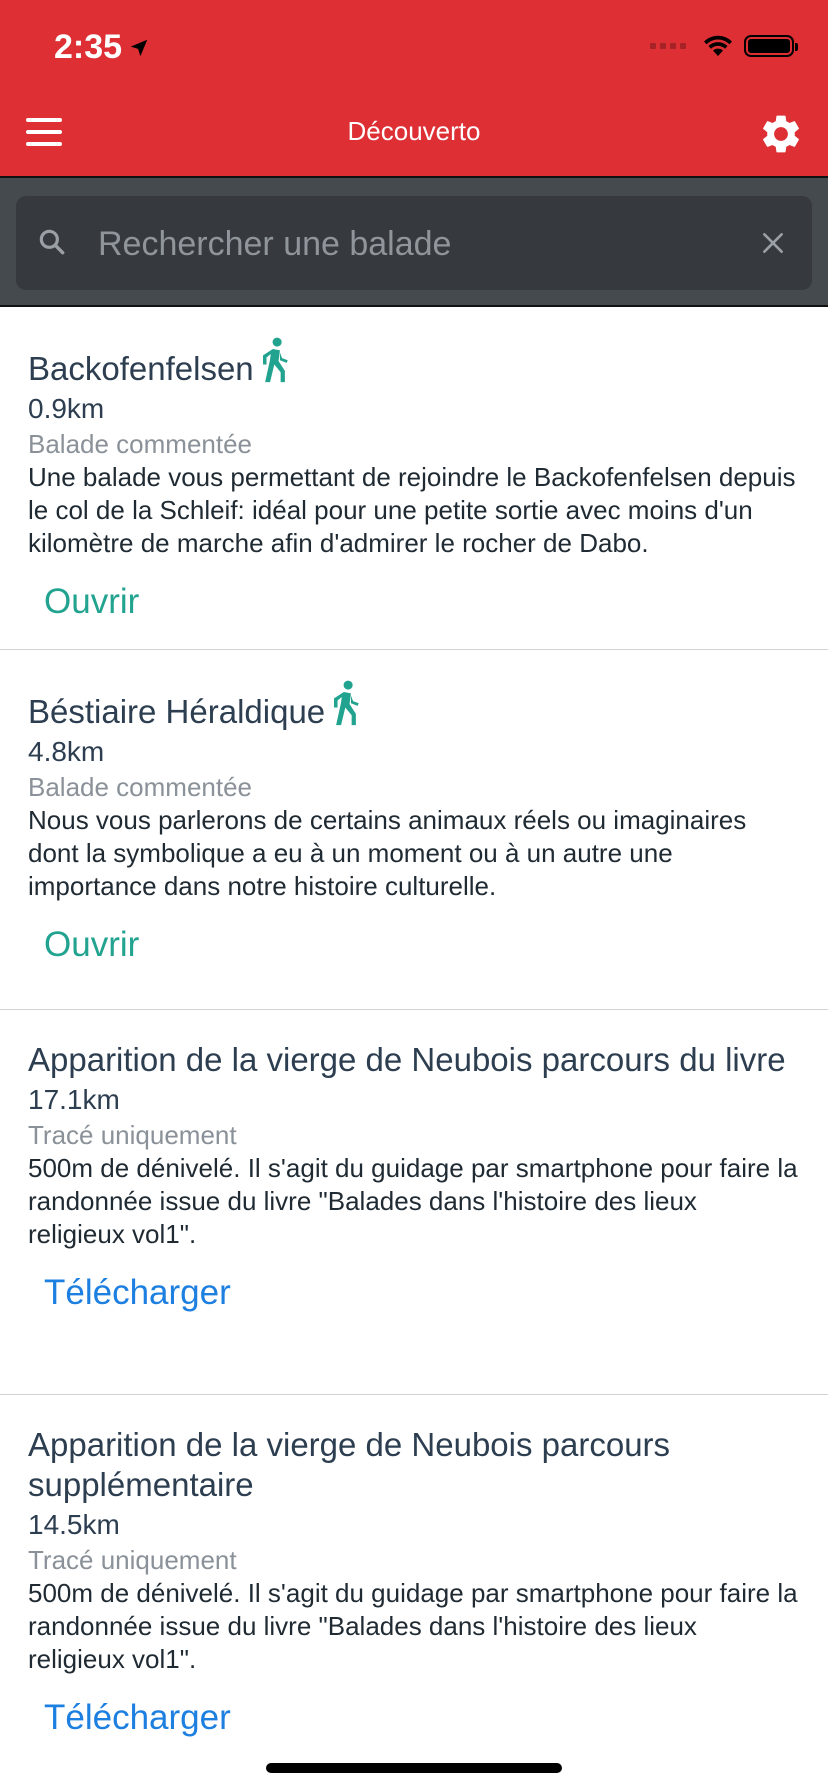  Describe the element at coordinates (88, 47) in the screenshot. I see `status-time-text: 2:35` at that location.